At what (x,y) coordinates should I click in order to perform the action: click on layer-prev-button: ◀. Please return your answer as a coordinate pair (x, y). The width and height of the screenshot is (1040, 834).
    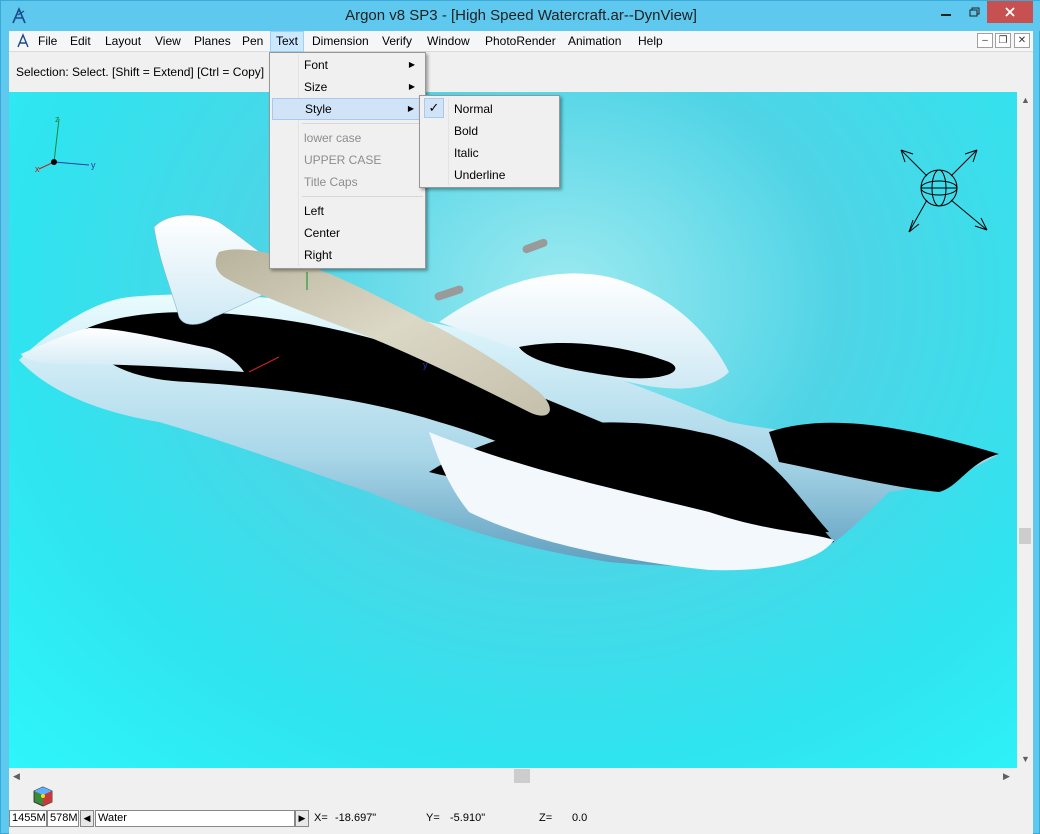
    Looking at the image, I should click on (87, 818).